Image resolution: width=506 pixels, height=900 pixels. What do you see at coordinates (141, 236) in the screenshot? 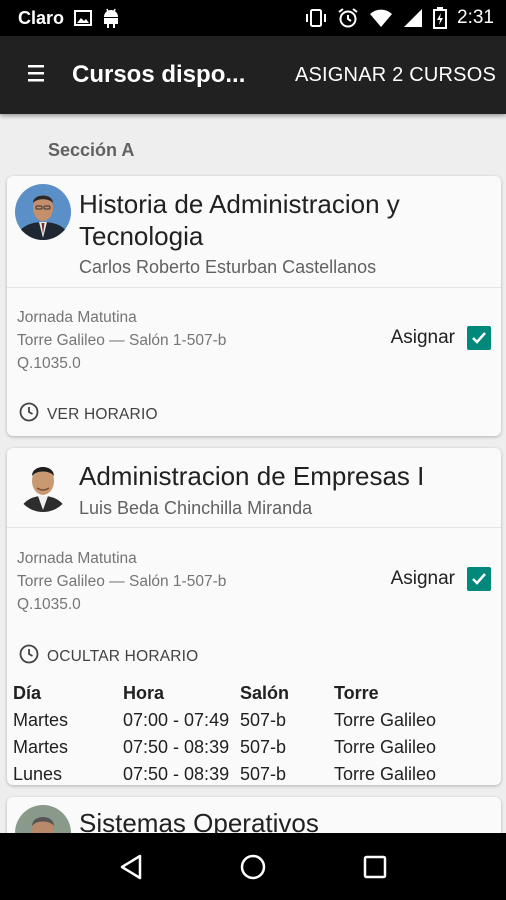
I see `course-title-line: Tecnologia` at bounding box center [141, 236].